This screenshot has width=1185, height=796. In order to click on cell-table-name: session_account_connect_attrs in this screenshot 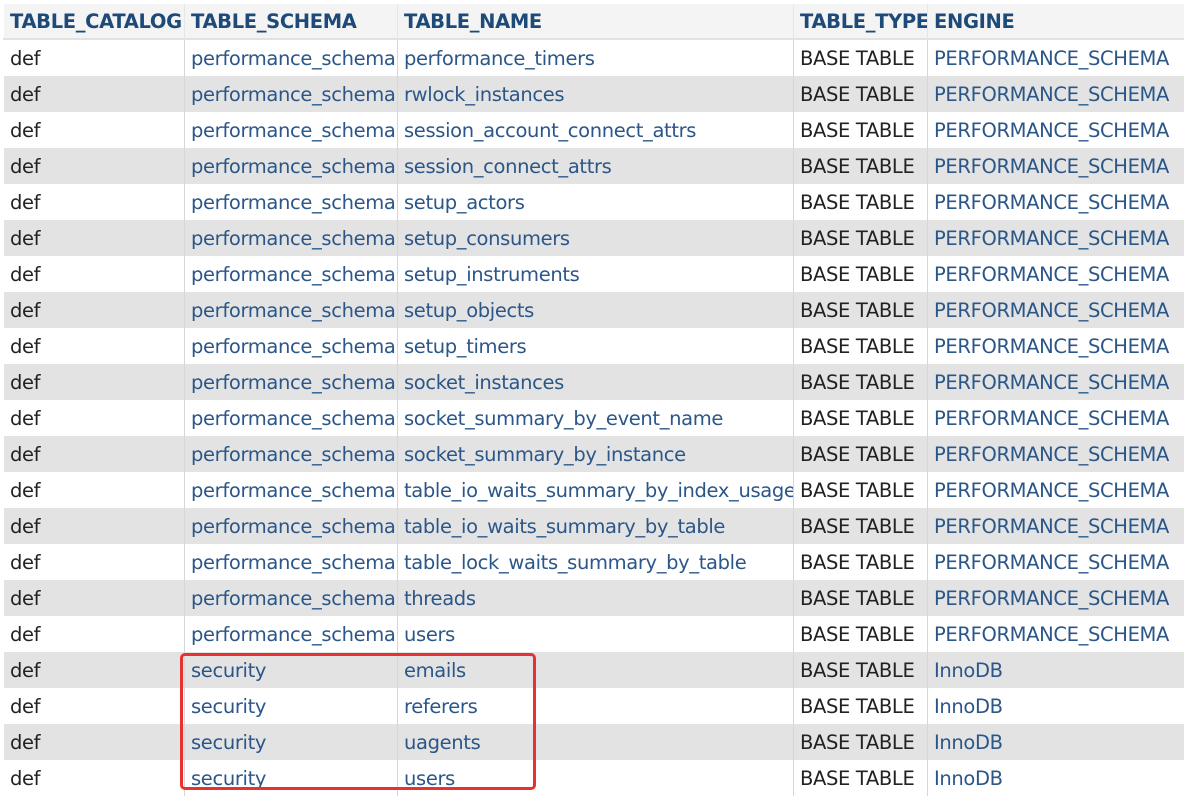, I will do `click(595, 130)`.